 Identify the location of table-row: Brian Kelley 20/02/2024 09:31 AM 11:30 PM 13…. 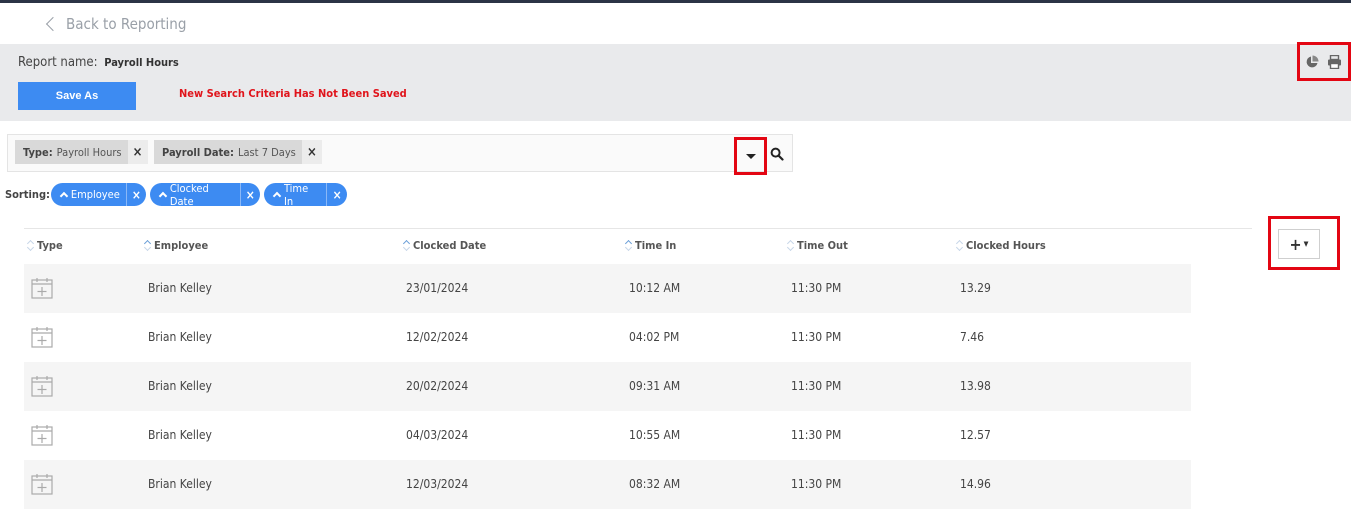
(607, 386).